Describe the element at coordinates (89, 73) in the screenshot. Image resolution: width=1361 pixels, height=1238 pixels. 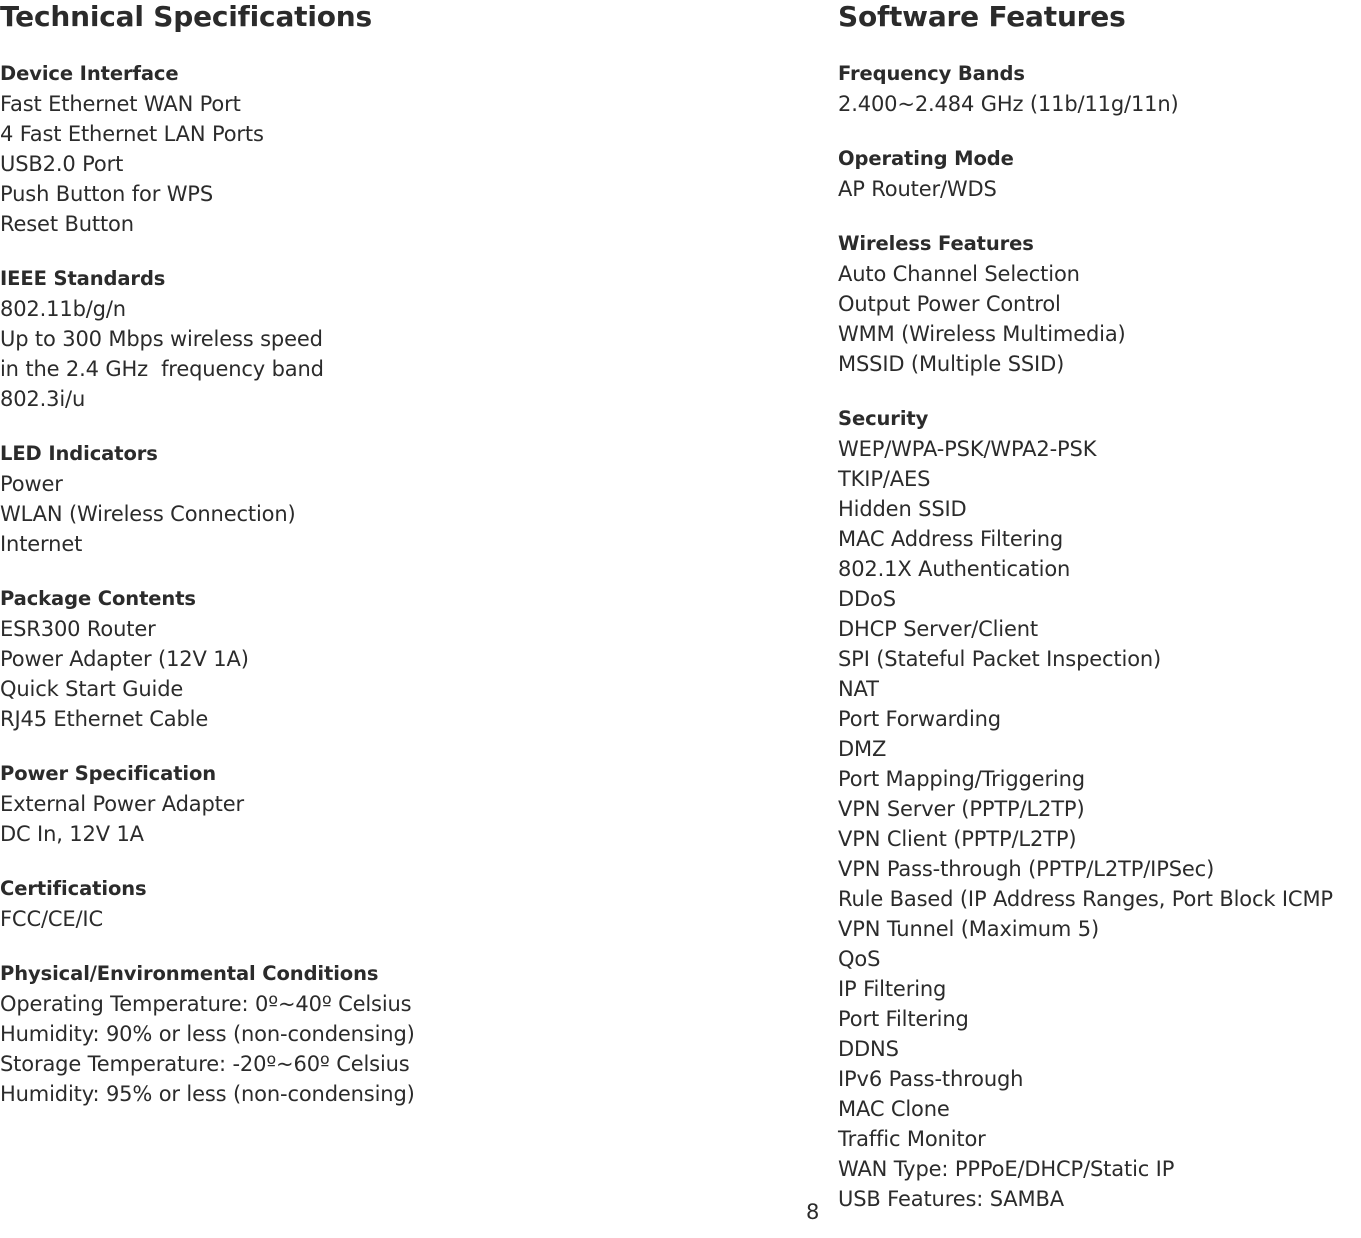
I see `spec-section-heading: Device Interface` at that location.